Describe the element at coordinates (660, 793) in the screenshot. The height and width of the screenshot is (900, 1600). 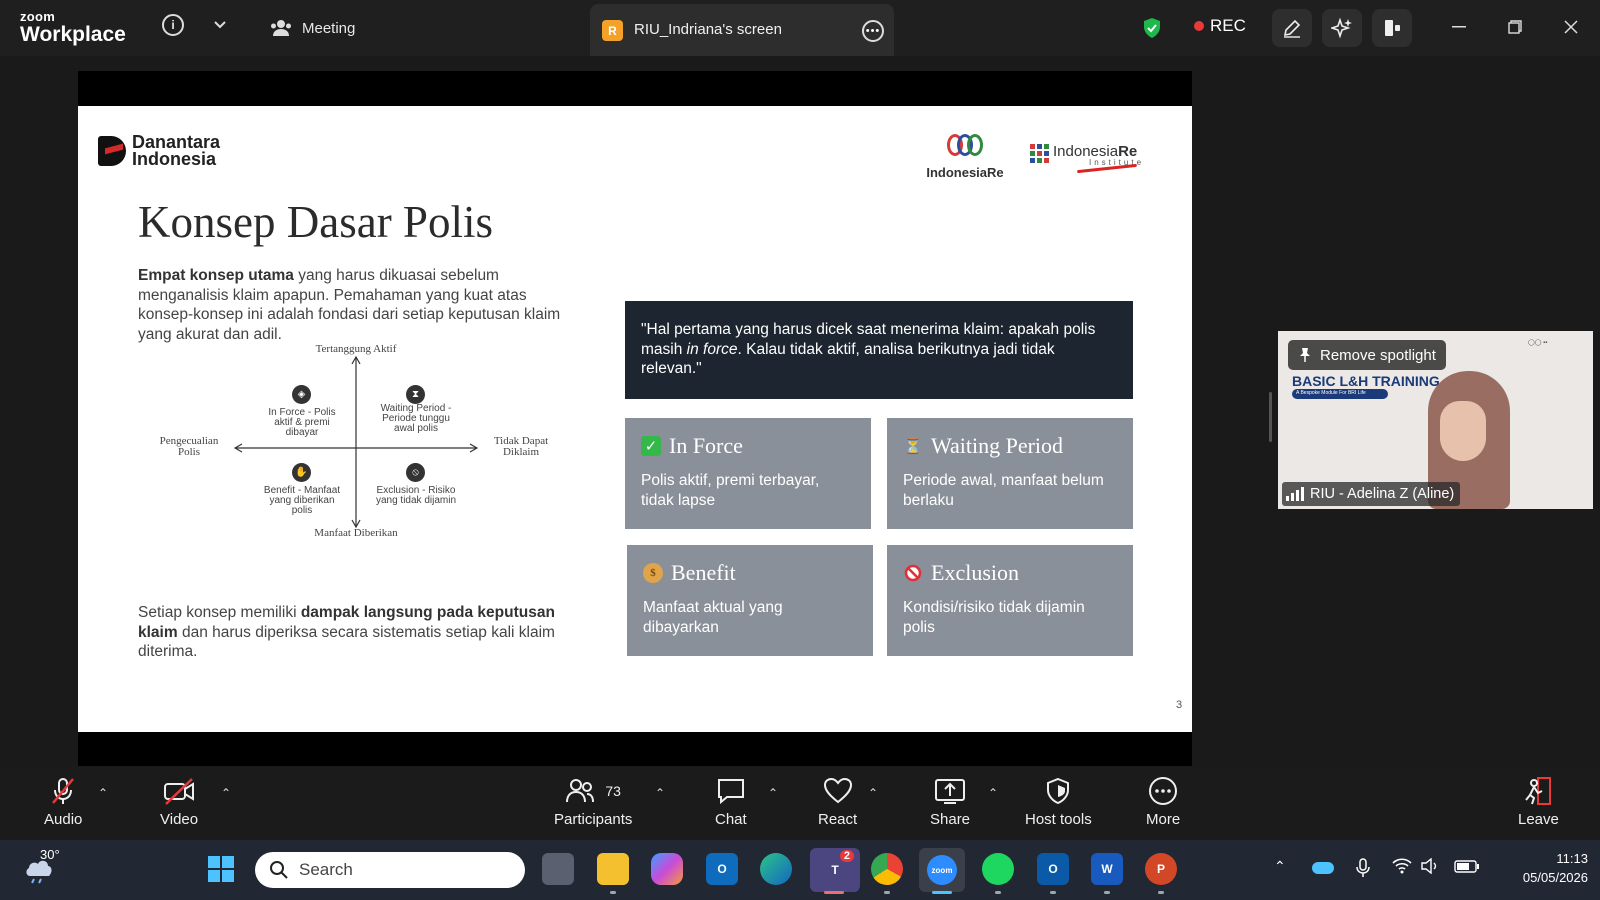
I see `participants-options-caret-icon: ⌃` at that location.